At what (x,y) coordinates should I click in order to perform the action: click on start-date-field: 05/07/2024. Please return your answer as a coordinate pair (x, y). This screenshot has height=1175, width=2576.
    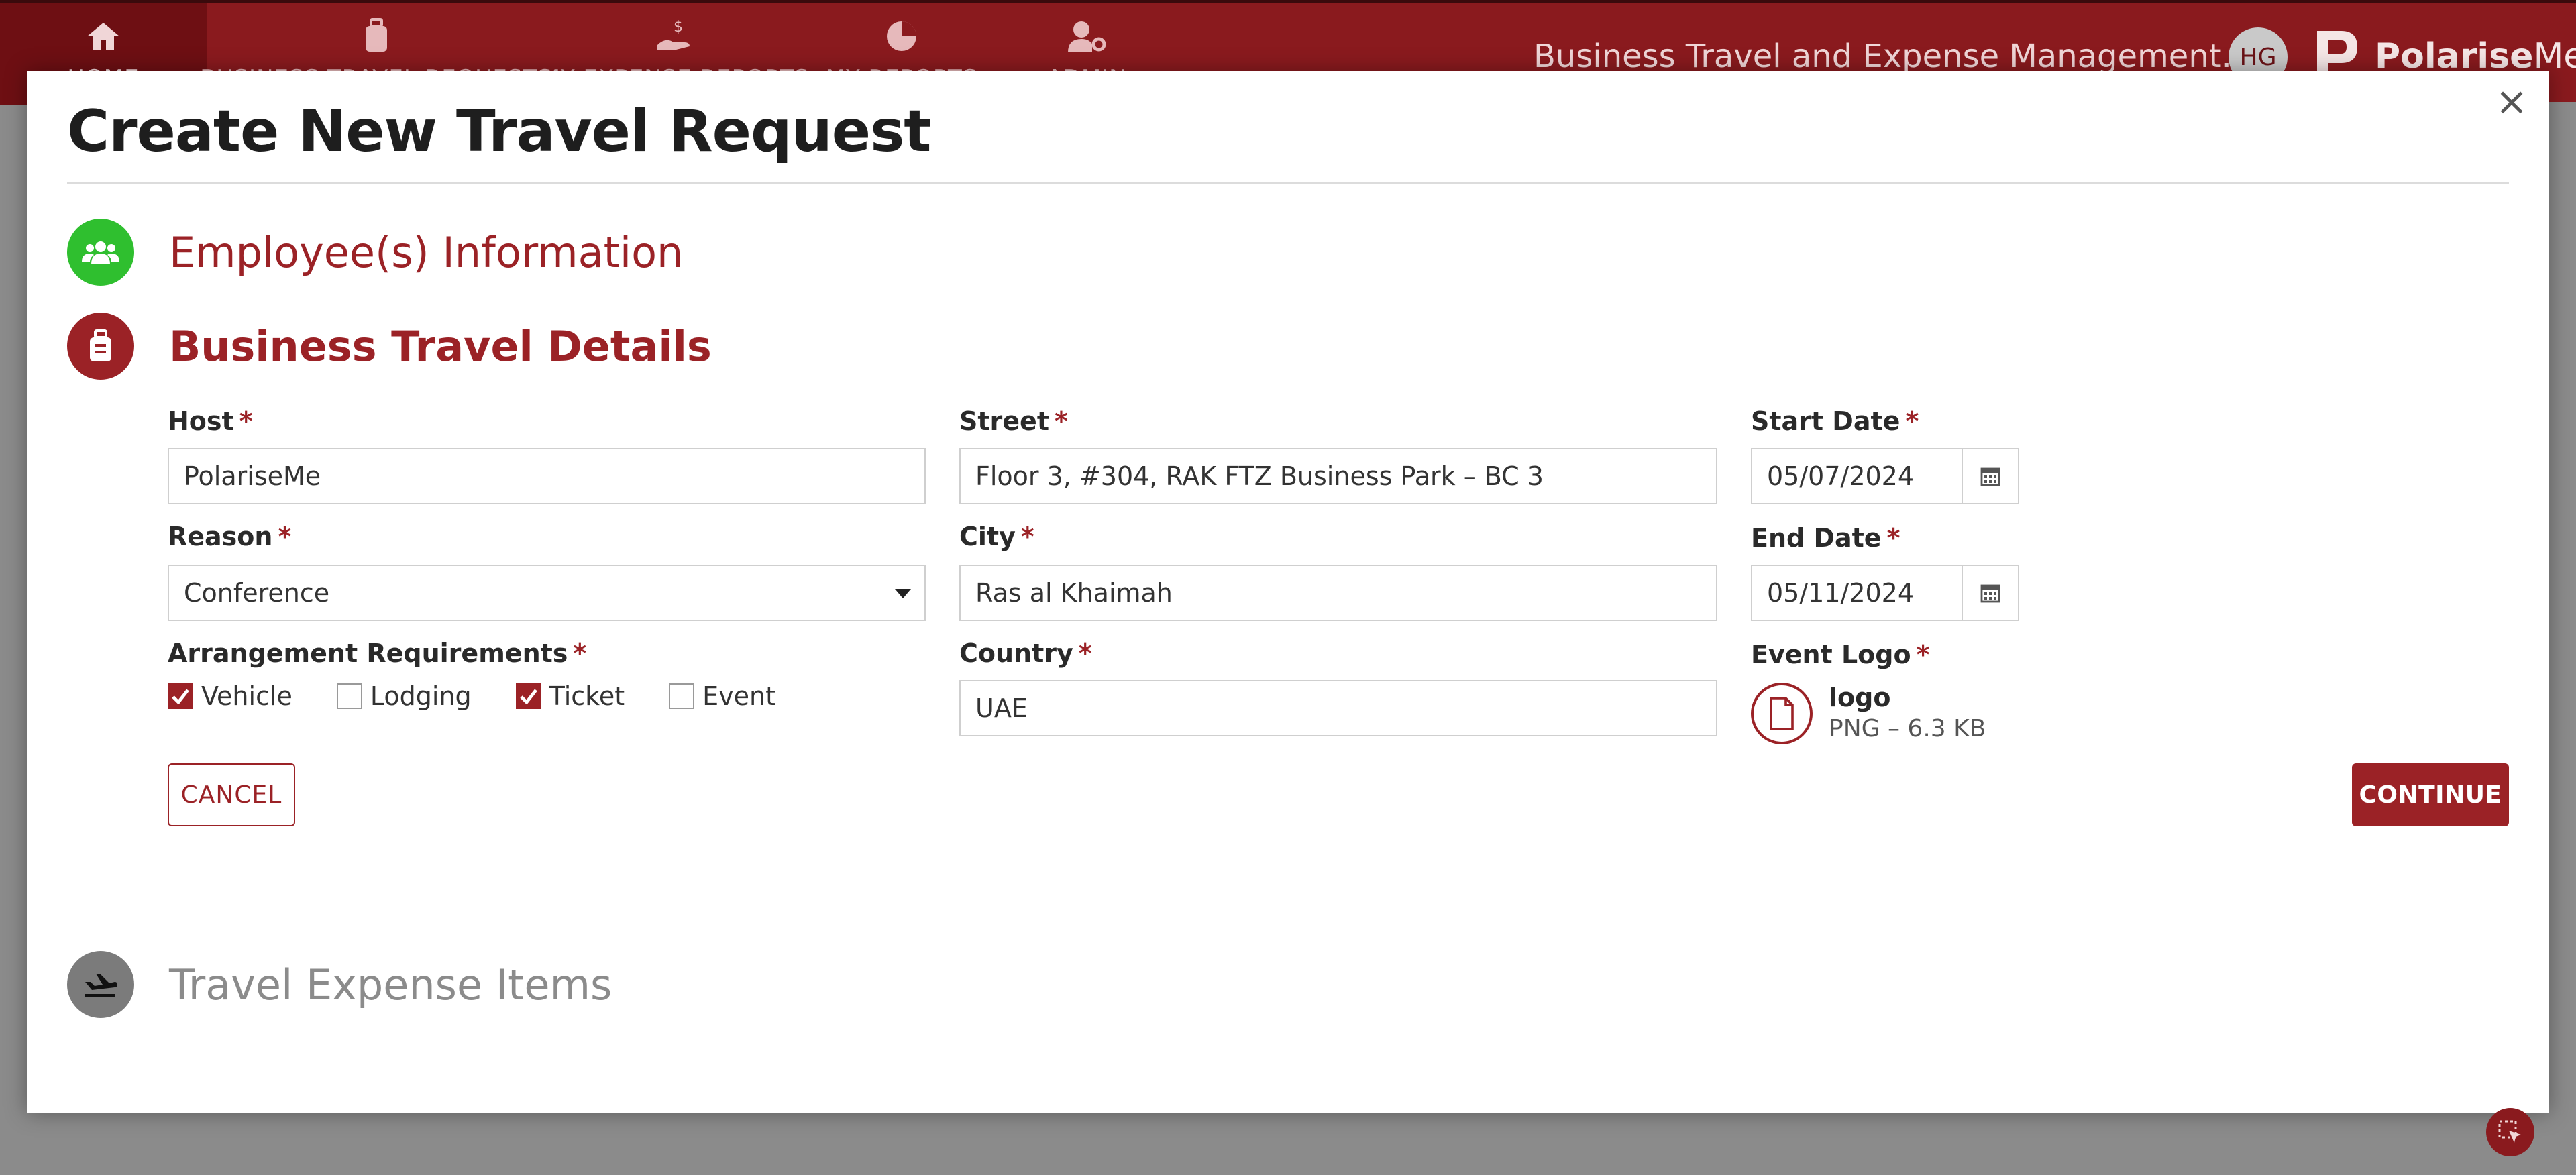
    Looking at the image, I should click on (1857, 476).